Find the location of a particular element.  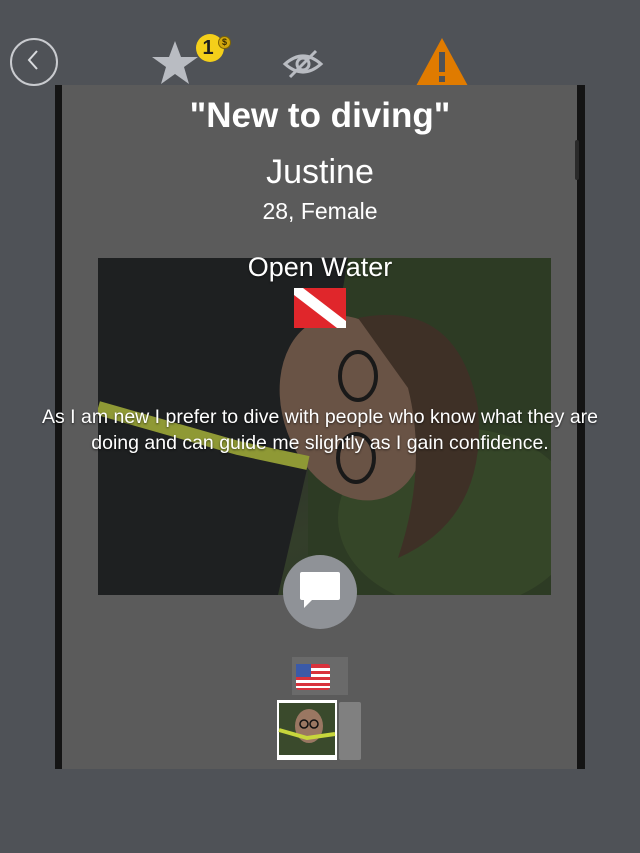

profile-age-gender: 28, Female is located at coordinates (320, 211).